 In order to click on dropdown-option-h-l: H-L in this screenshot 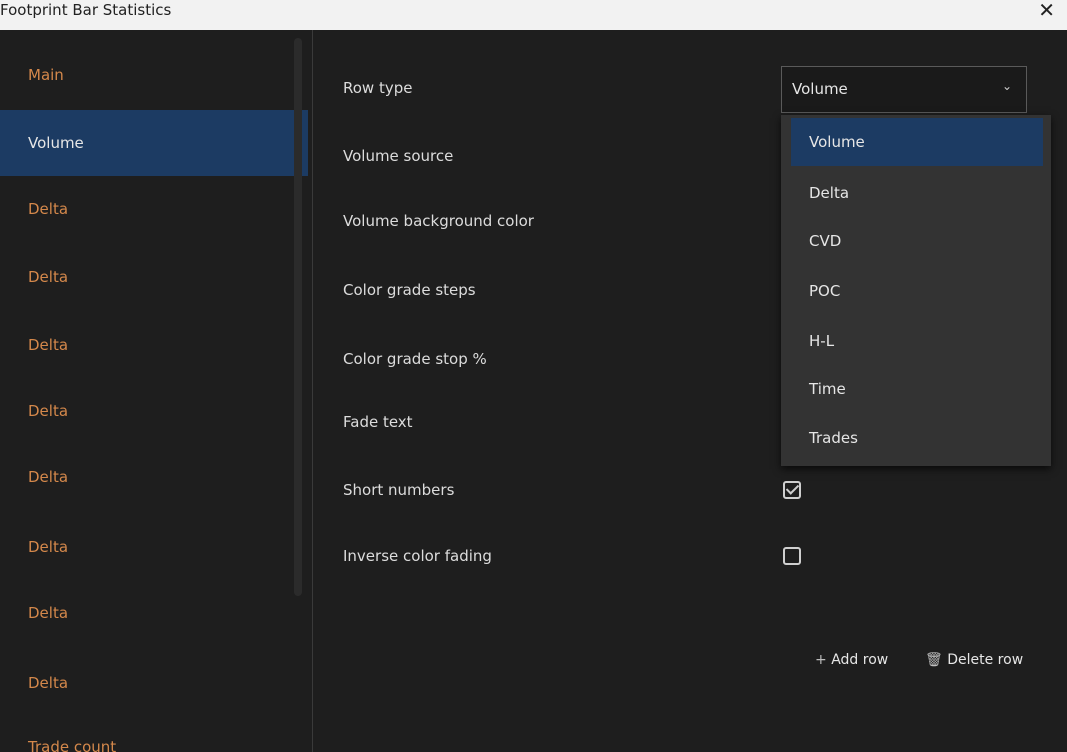, I will do `click(917, 341)`.